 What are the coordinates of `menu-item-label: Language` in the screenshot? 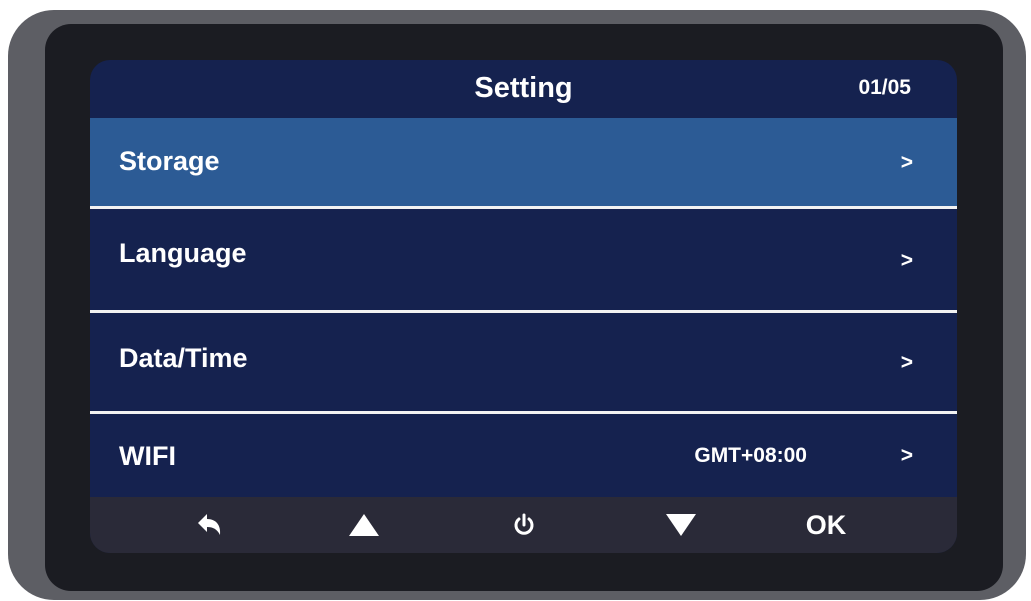 It's located at (183, 253).